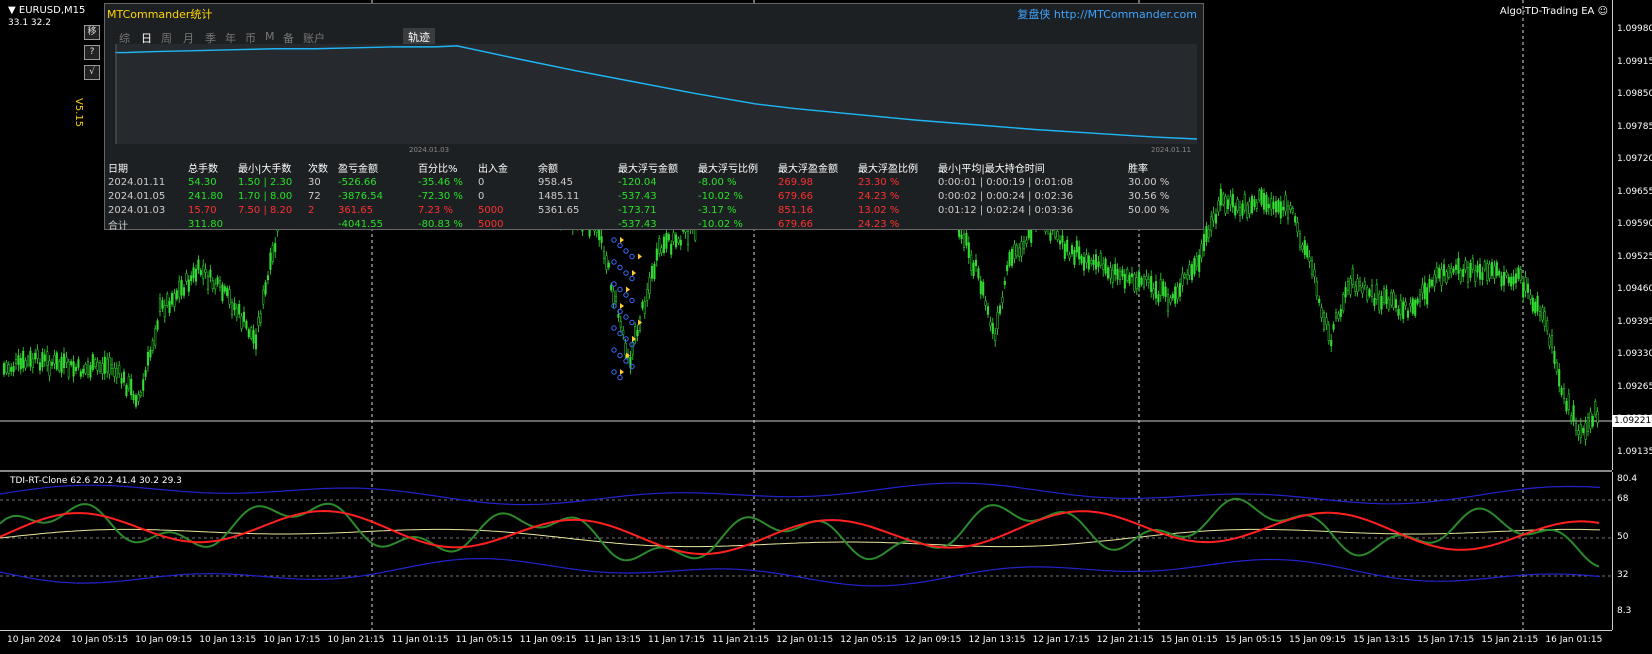 The width and height of the screenshot is (1652, 654). Describe the element at coordinates (270, 36) in the screenshot. I see `tab-7: M` at that location.